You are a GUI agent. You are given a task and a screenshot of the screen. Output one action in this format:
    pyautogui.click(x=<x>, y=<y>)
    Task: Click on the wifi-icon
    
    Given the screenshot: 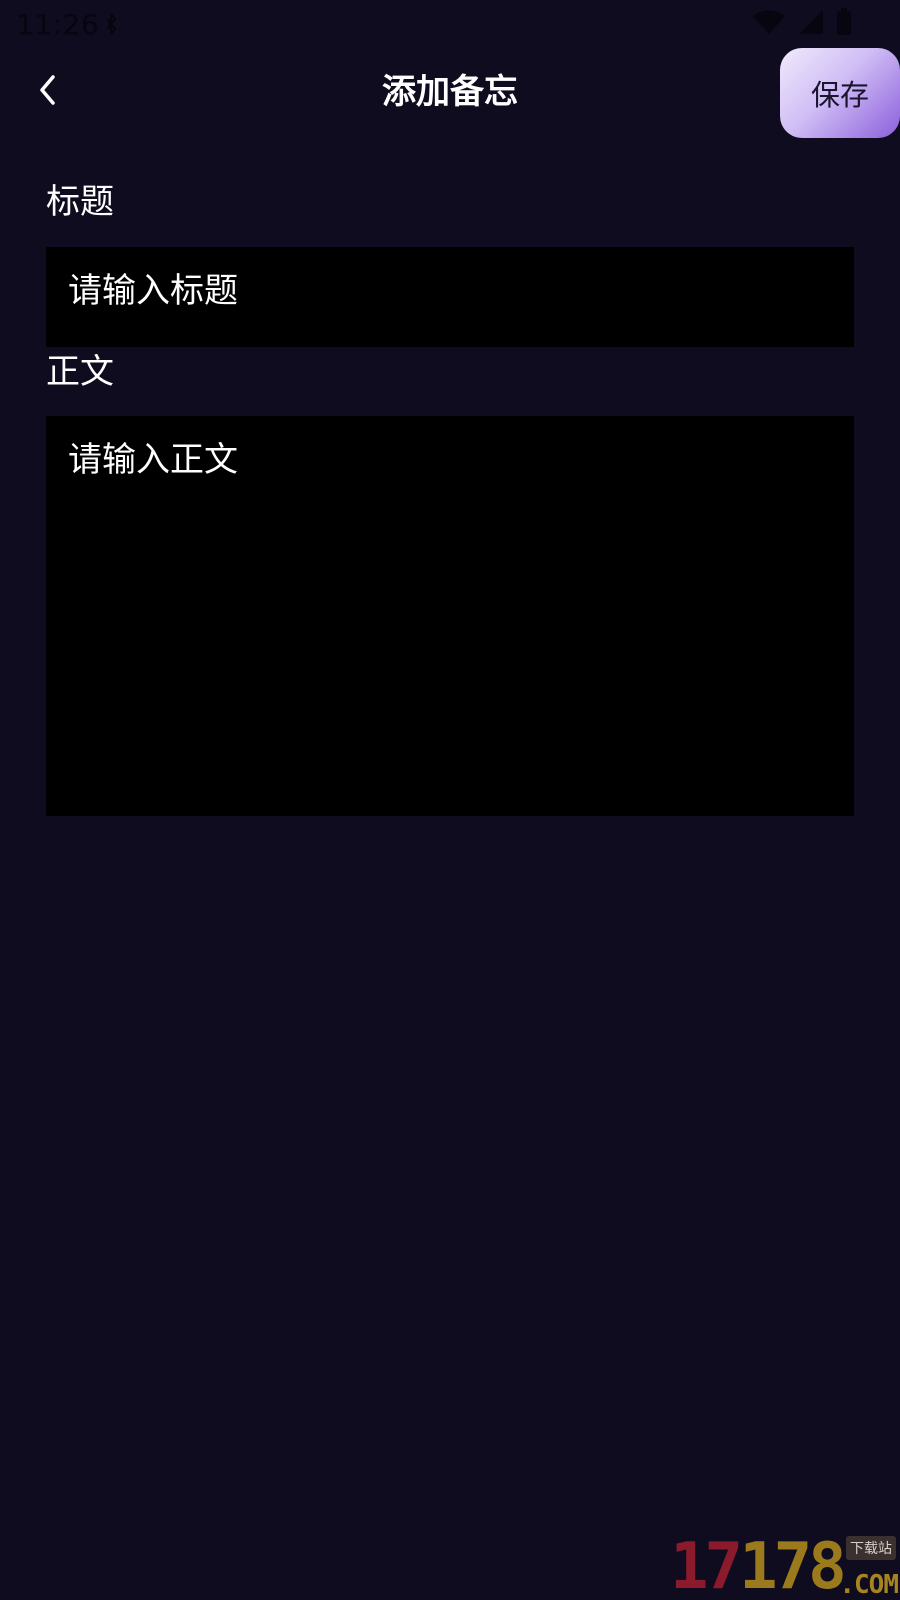 What is the action you would take?
    pyautogui.click(x=769, y=22)
    